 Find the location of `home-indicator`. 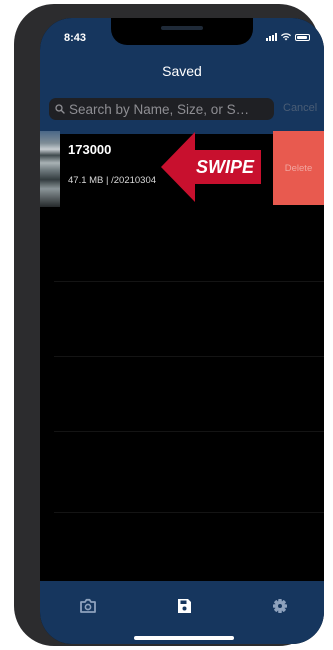

home-indicator is located at coordinates (184, 638).